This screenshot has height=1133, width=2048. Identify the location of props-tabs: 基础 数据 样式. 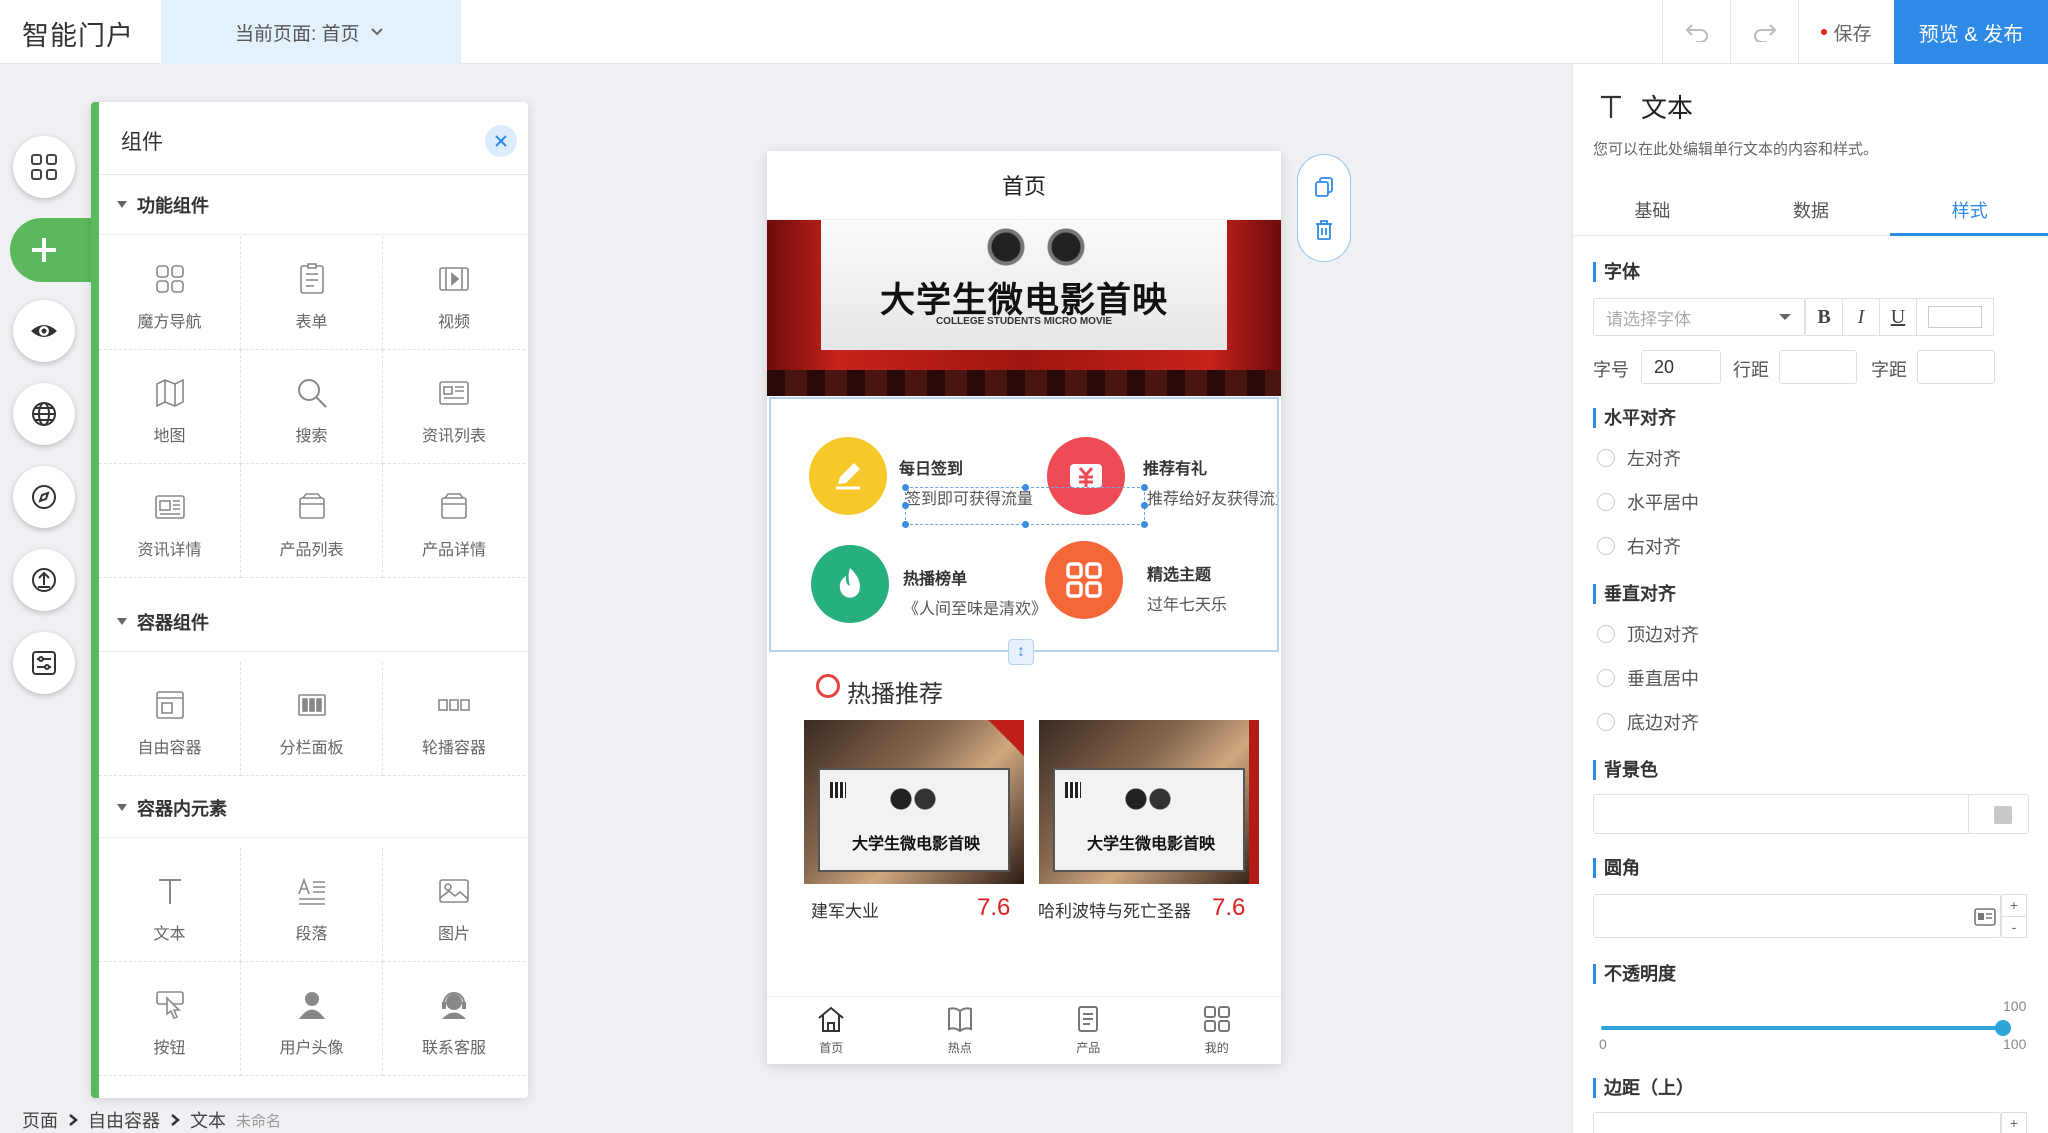
(1810, 210).